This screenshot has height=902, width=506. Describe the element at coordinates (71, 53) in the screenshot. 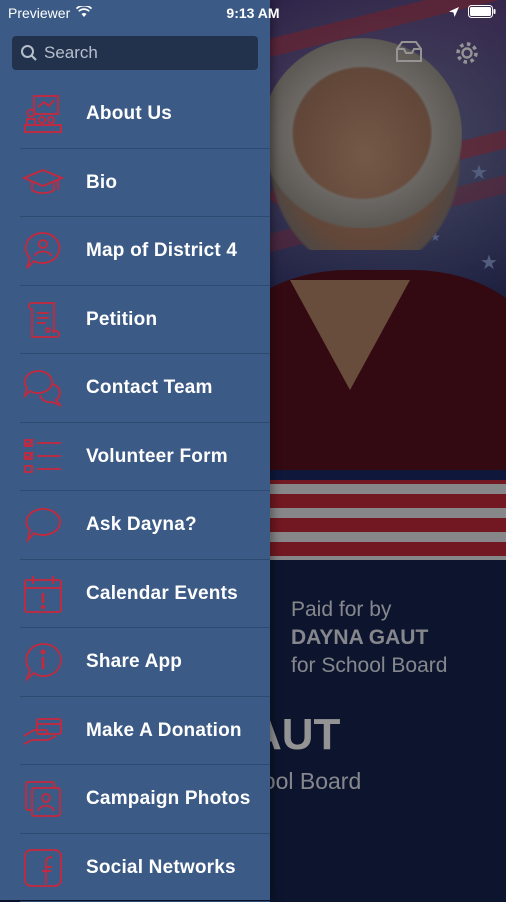

I see `search-placeholder: Search` at that location.